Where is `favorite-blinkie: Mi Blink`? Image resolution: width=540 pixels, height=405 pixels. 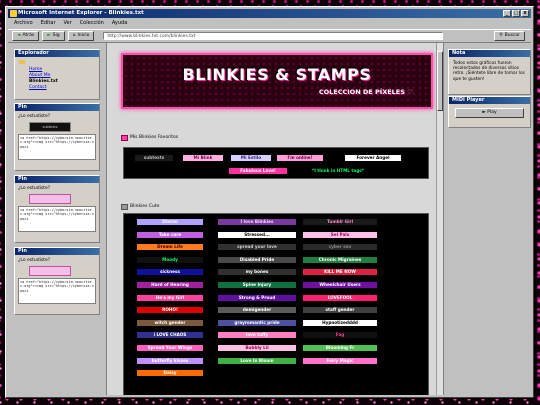 favorite-blinkie: Mi Blink is located at coordinates (203, 158).